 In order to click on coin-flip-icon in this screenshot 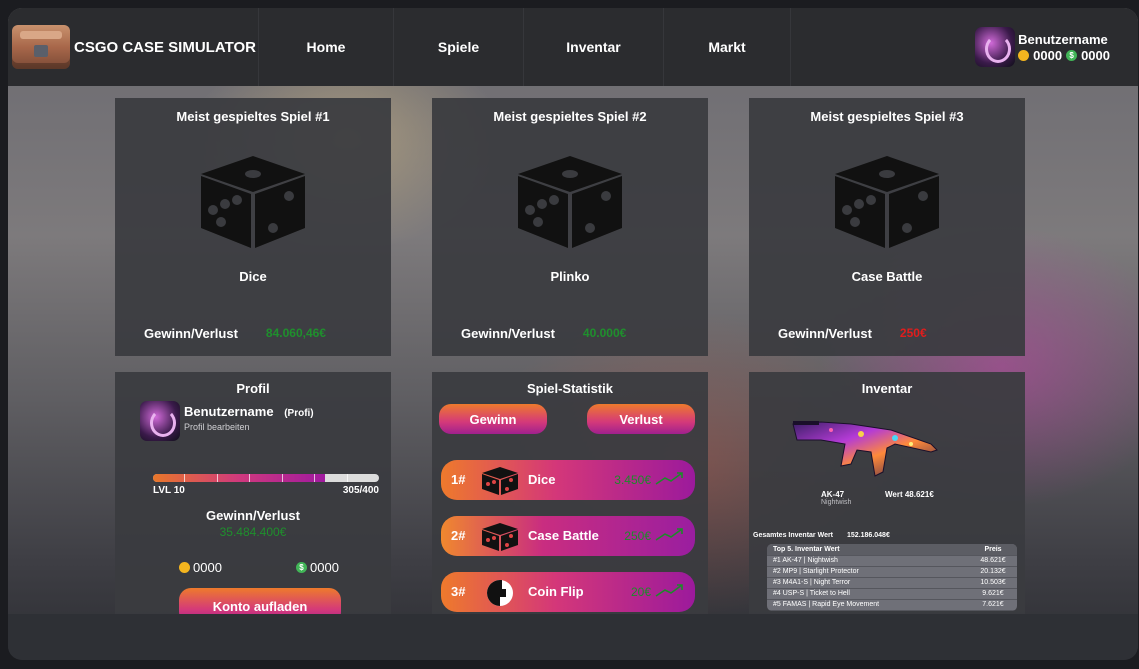, I will do `click(500, 593)`.